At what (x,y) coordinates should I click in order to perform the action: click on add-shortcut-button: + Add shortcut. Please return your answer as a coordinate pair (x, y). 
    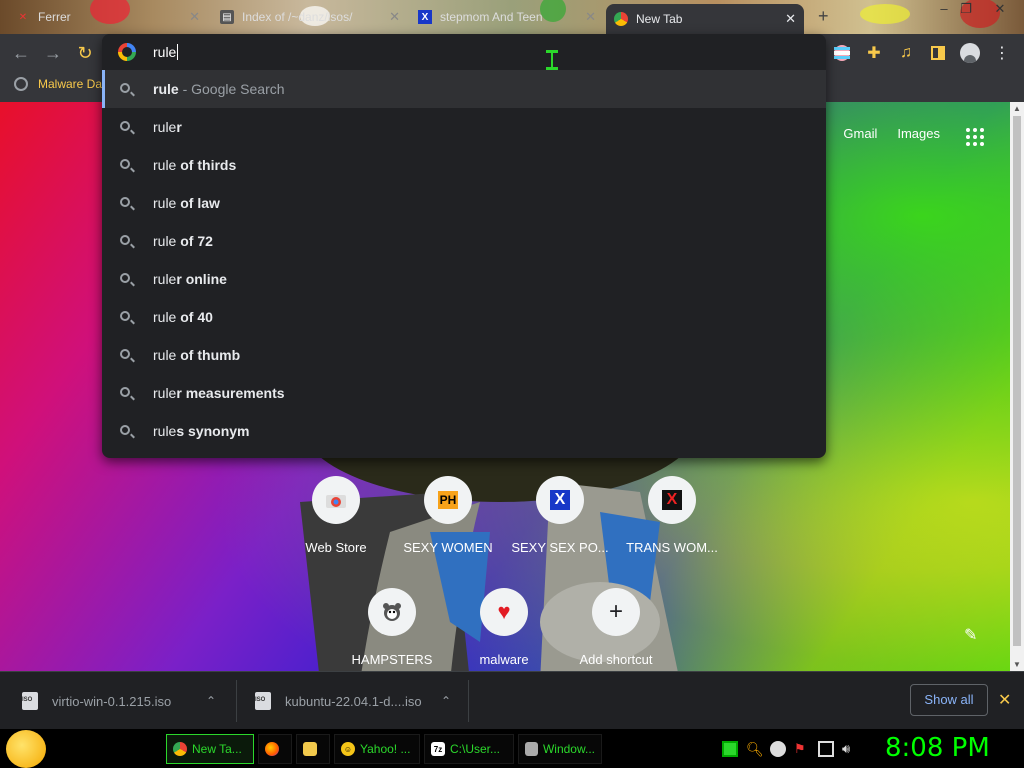
    Looking at the image, I should click on (616, 627).